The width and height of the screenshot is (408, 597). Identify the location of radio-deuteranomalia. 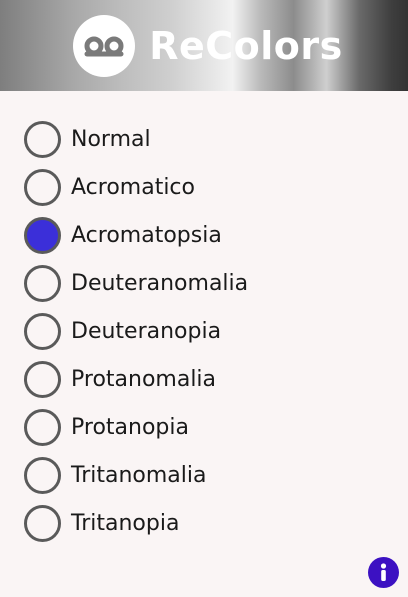
(42, 283).